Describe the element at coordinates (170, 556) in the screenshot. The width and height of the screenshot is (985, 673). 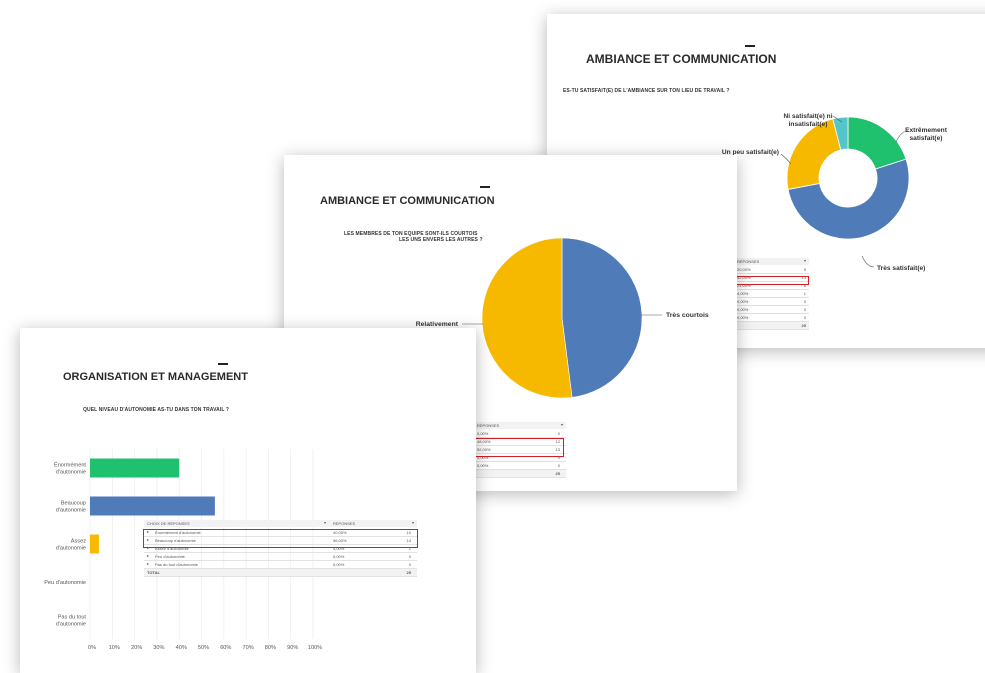
I see `row-choice: Peu d'autonomie` at that location.